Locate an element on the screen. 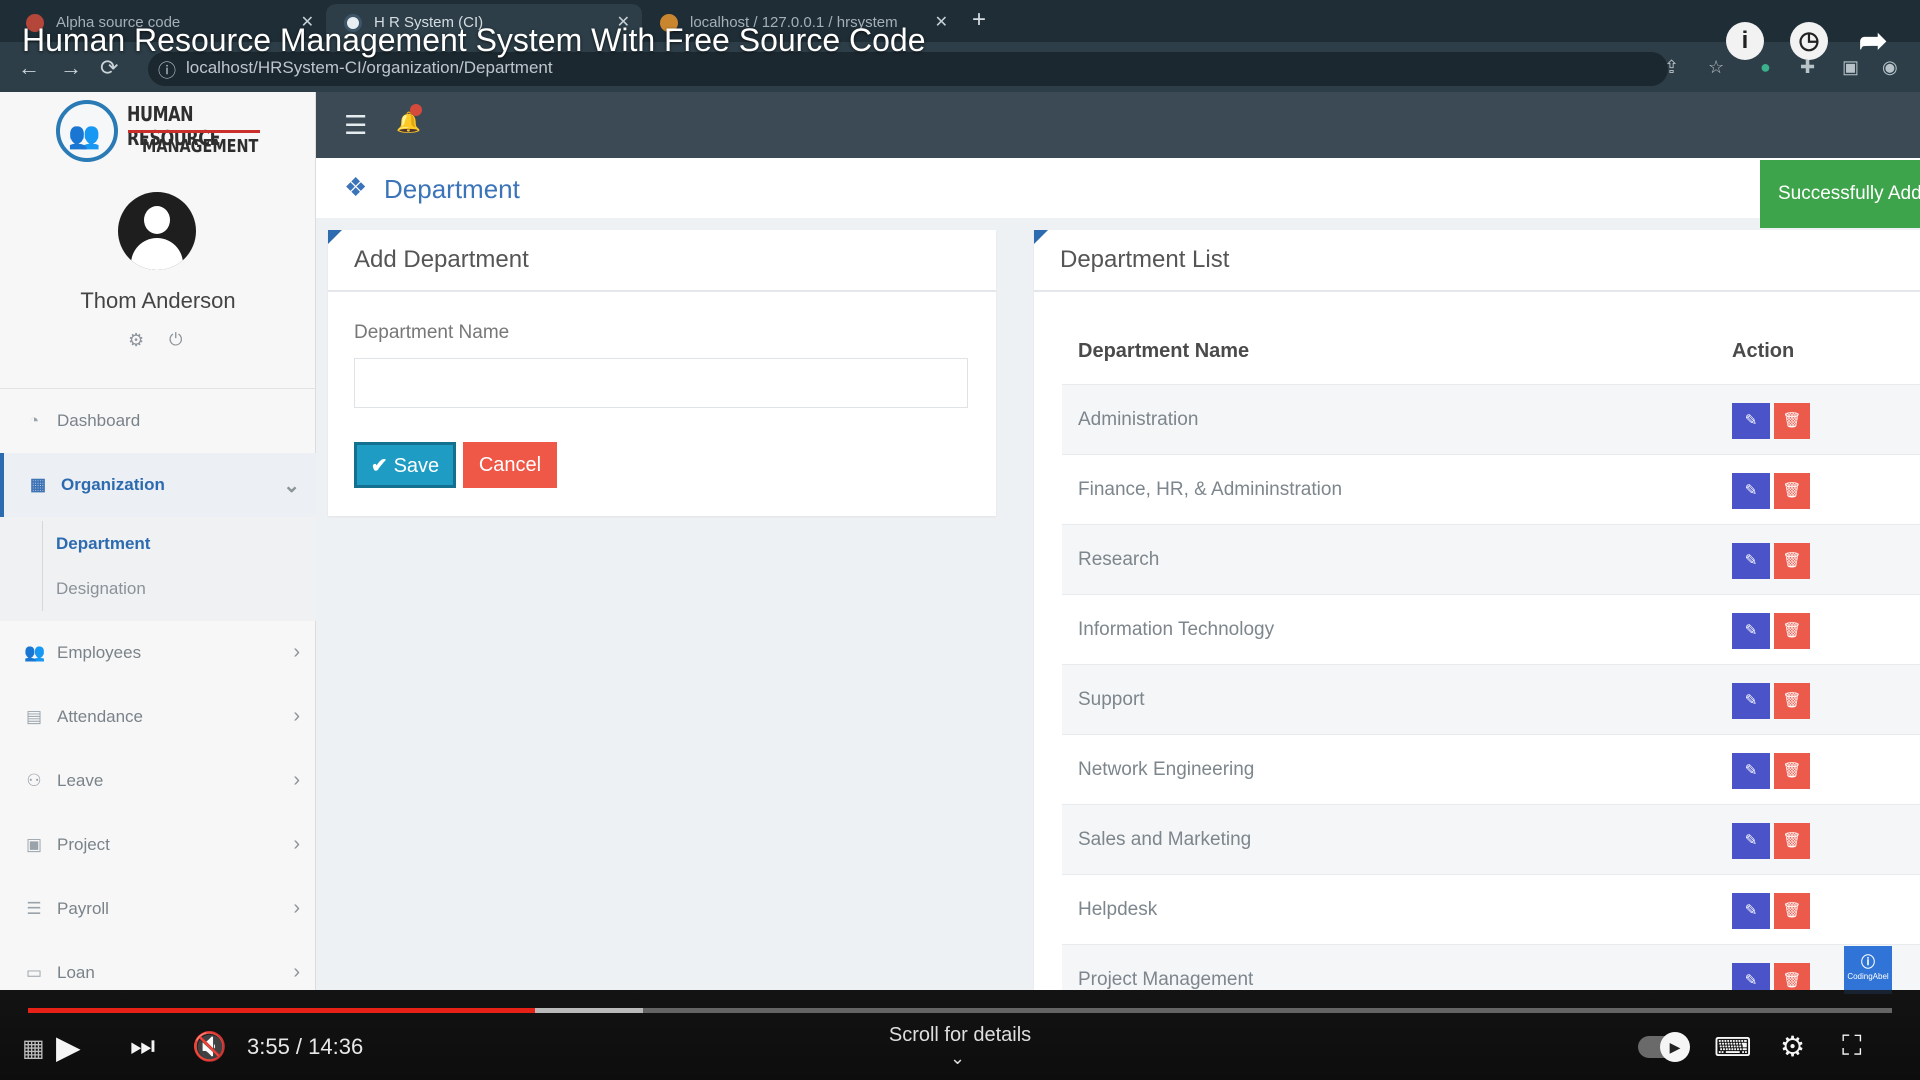  sidebar-item-organization: ▦ Organization ⌄ is located at coordinates (158, 485).